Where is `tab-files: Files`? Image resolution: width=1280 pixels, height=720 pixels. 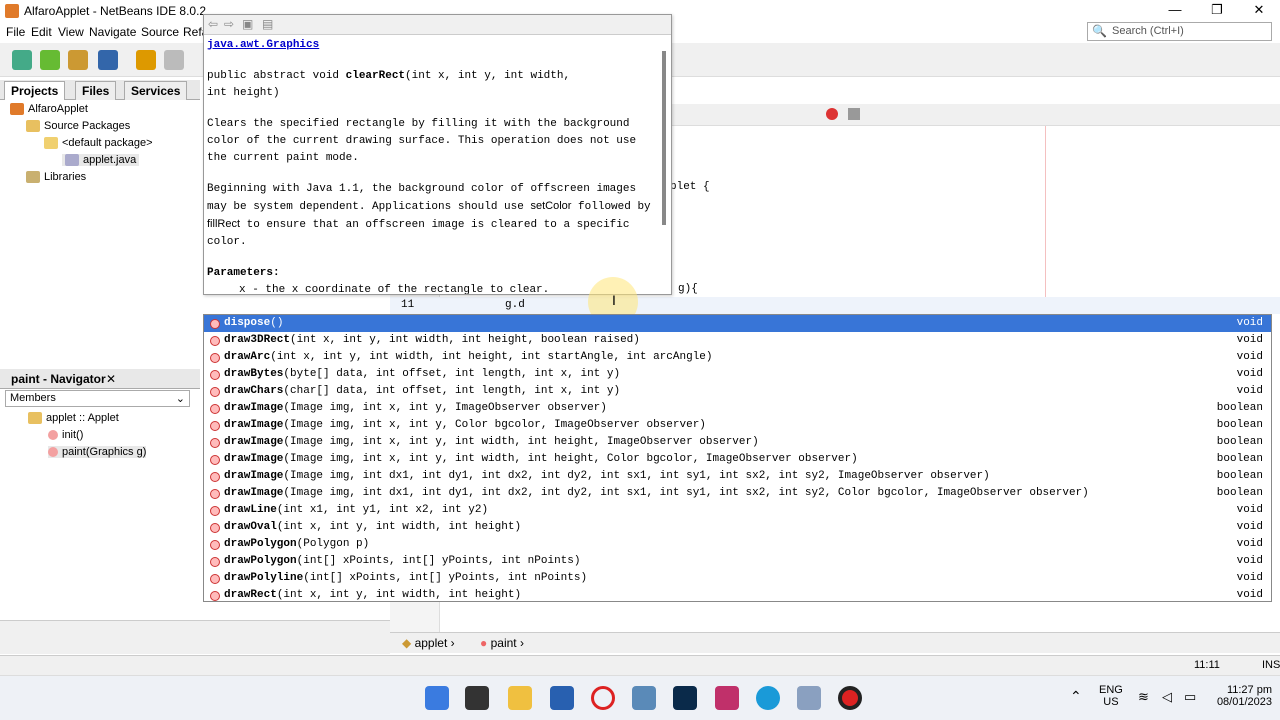 tab-files: Files is located at coordinates (96, 90).